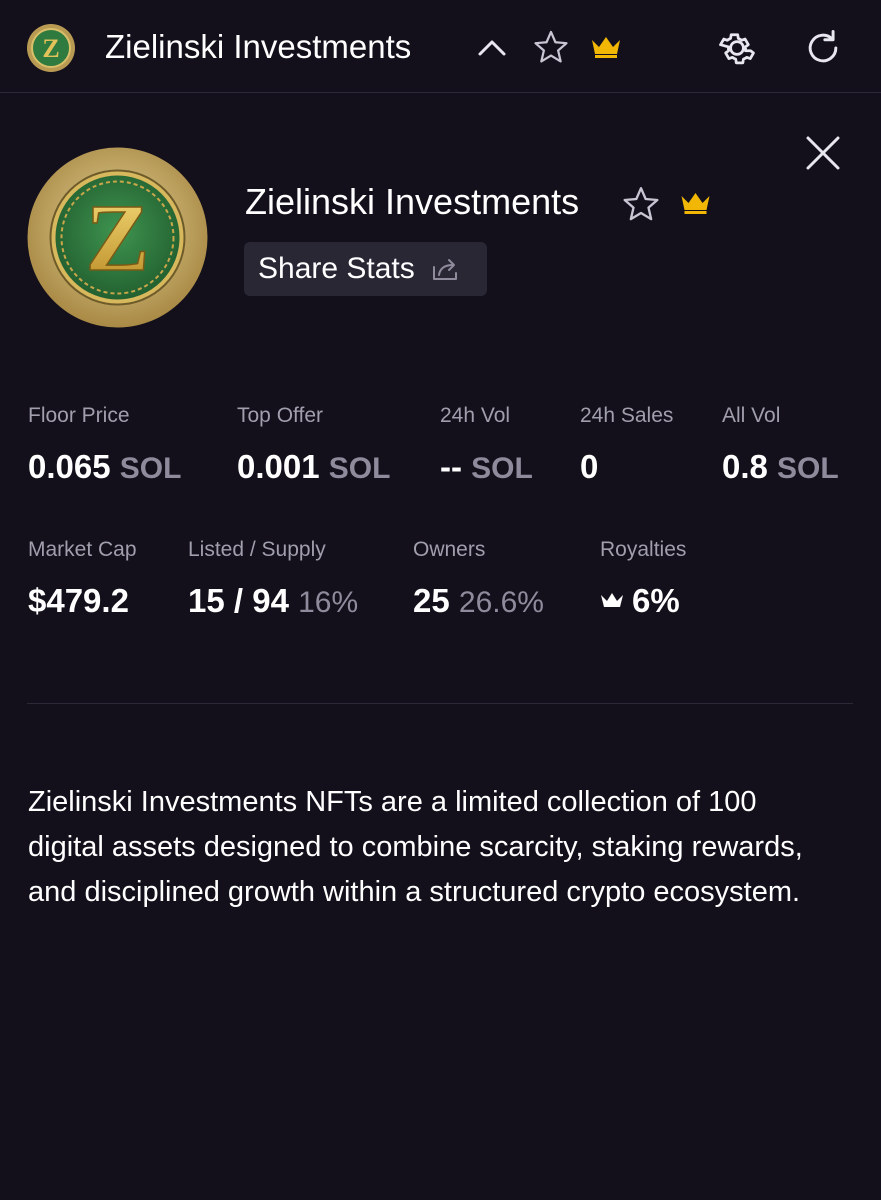 This screenshot has height=1200, width=881. What do you see at coordinates (751, 415) in the screenshot?
I see `stat-label: All Vol` at bounding box center [751, 415].